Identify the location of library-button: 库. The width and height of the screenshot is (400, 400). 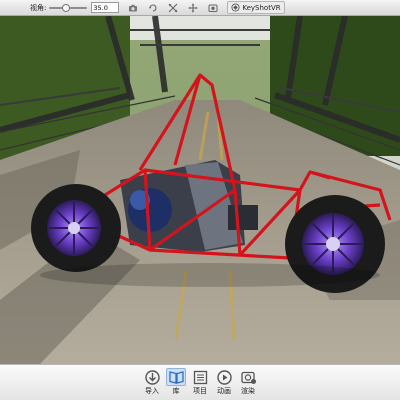
(176, 381).